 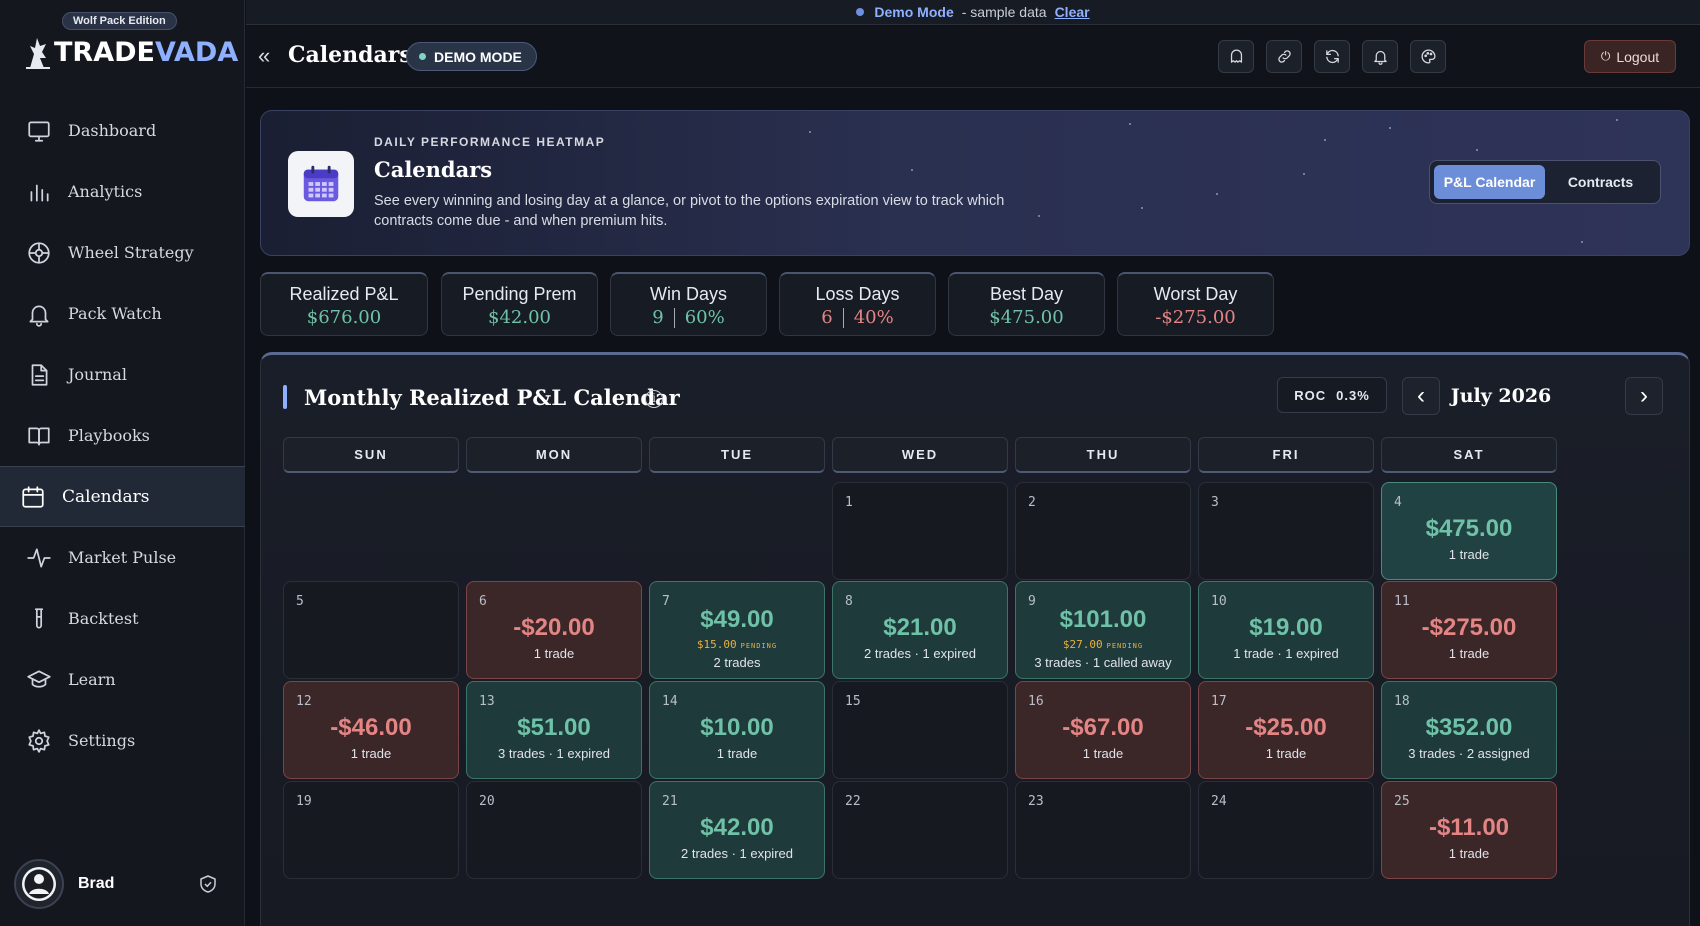 I want to click on day-pl-amount: $19.00, so click(x=1286, y=627).